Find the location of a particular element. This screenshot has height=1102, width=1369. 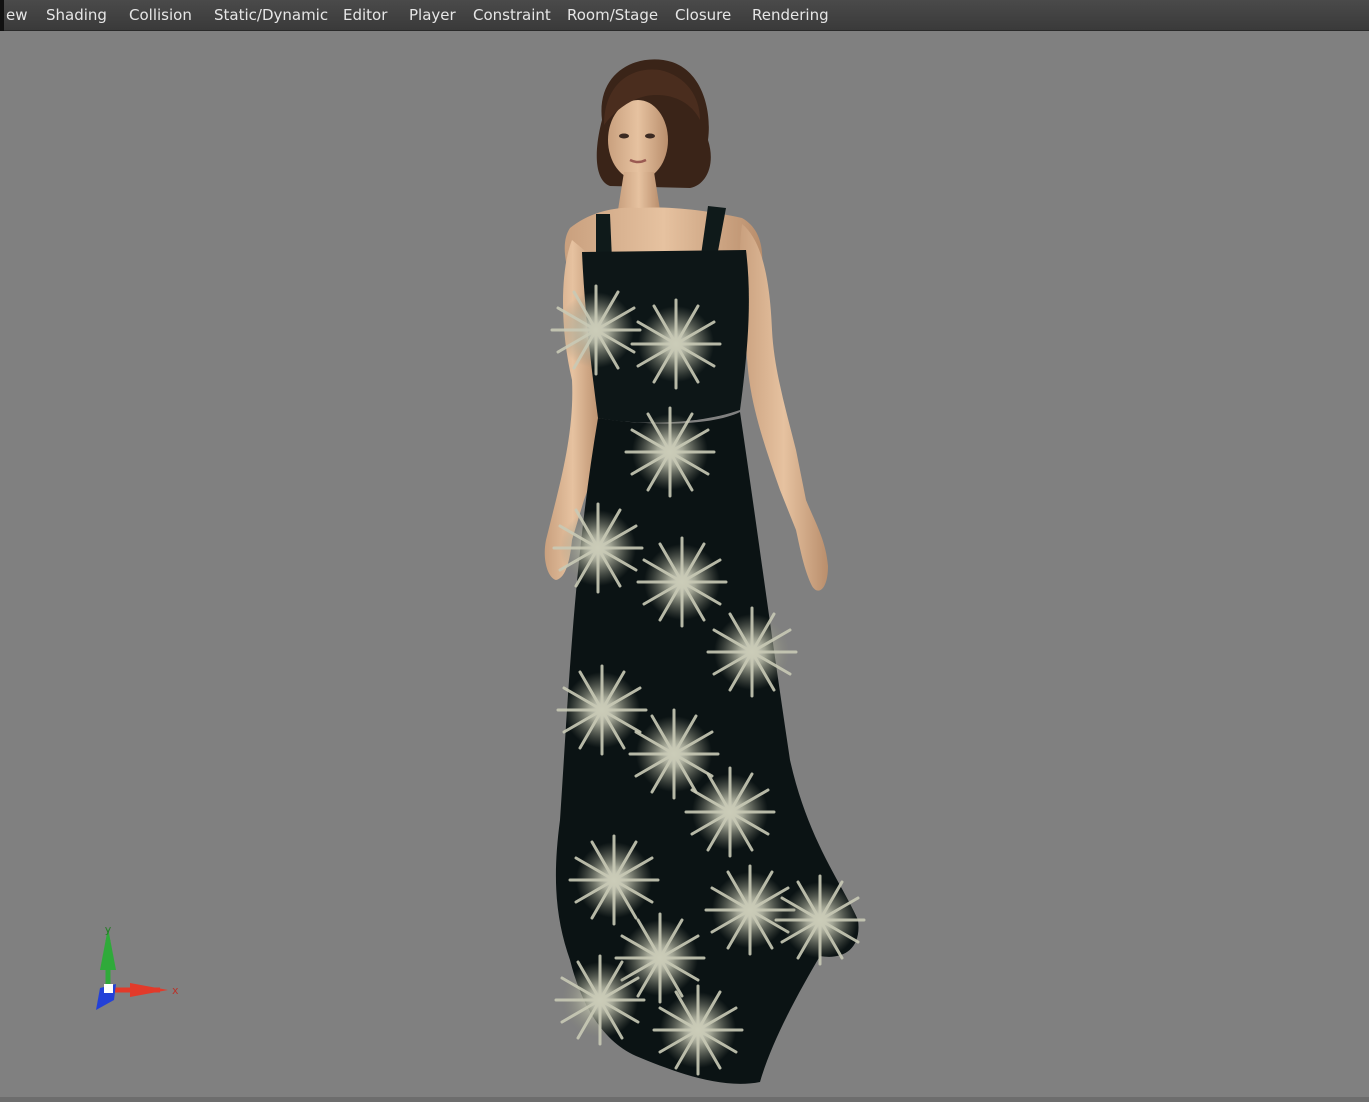

axis-x-arrow is located at coordinates (149, 990).